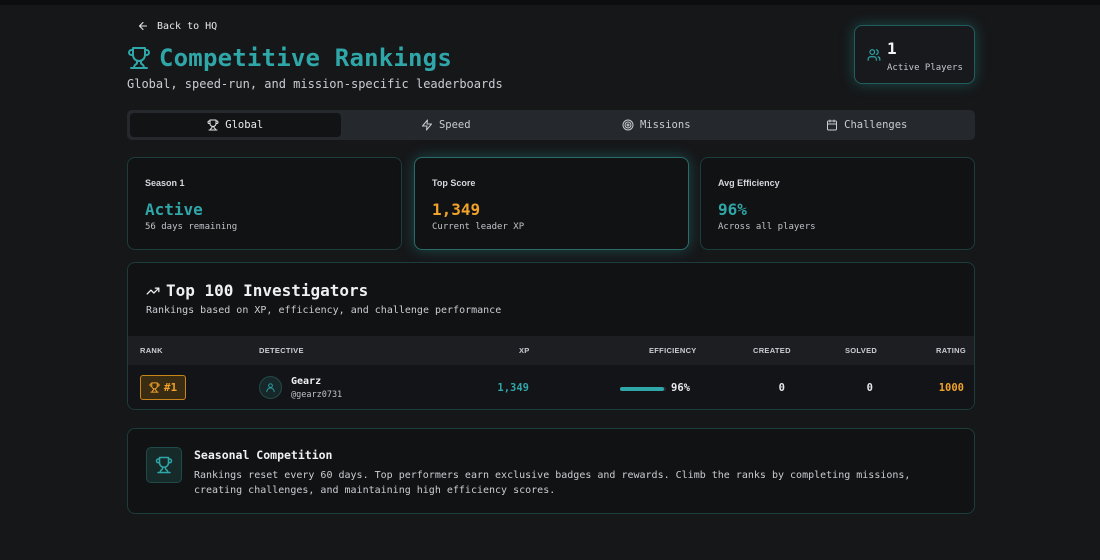 This screenshot has width=1100, height=560. What do you see at coordinates (513, 388) in the screenshot?
I see `xp-value: 1,349` at bounding box center [513, 388].